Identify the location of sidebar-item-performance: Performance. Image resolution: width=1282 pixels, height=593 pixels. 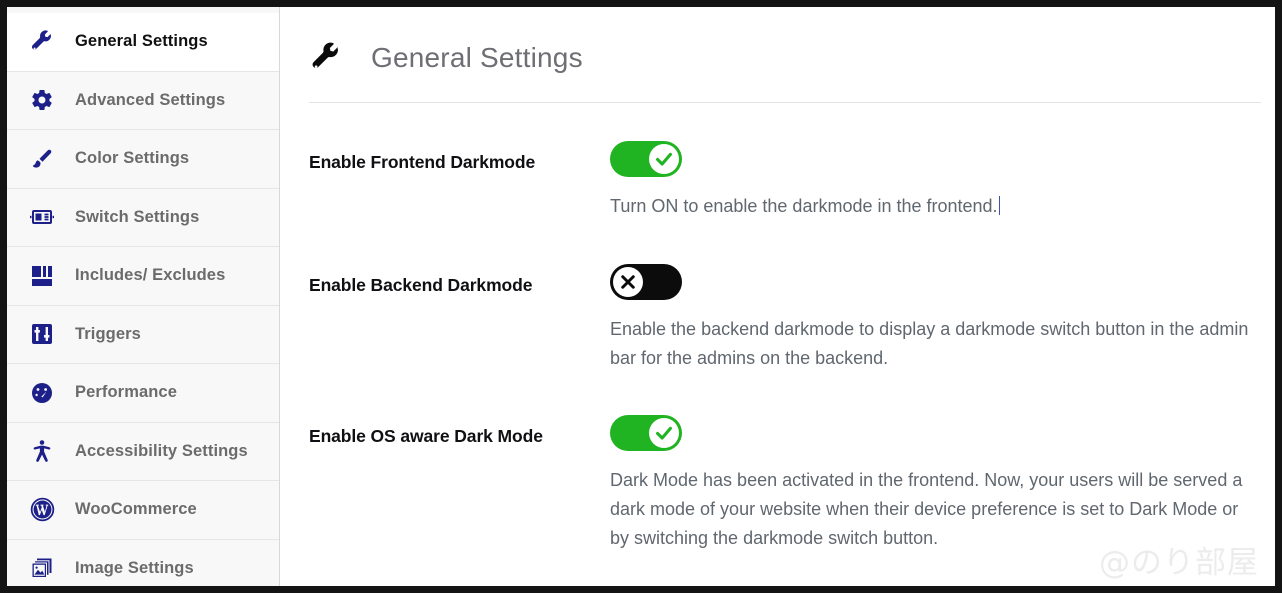
(143, 393).